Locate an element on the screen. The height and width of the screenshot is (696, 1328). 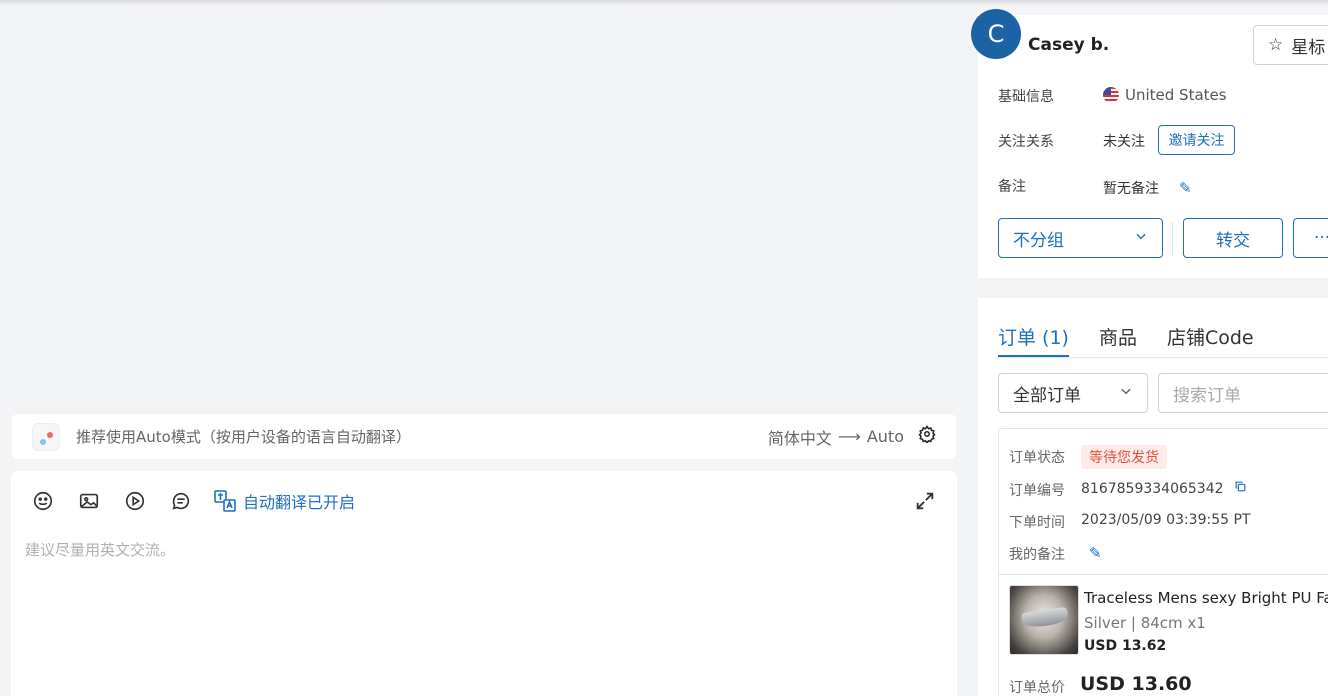
follow-label: 关注关系 is located at coordinates (1026, 142).